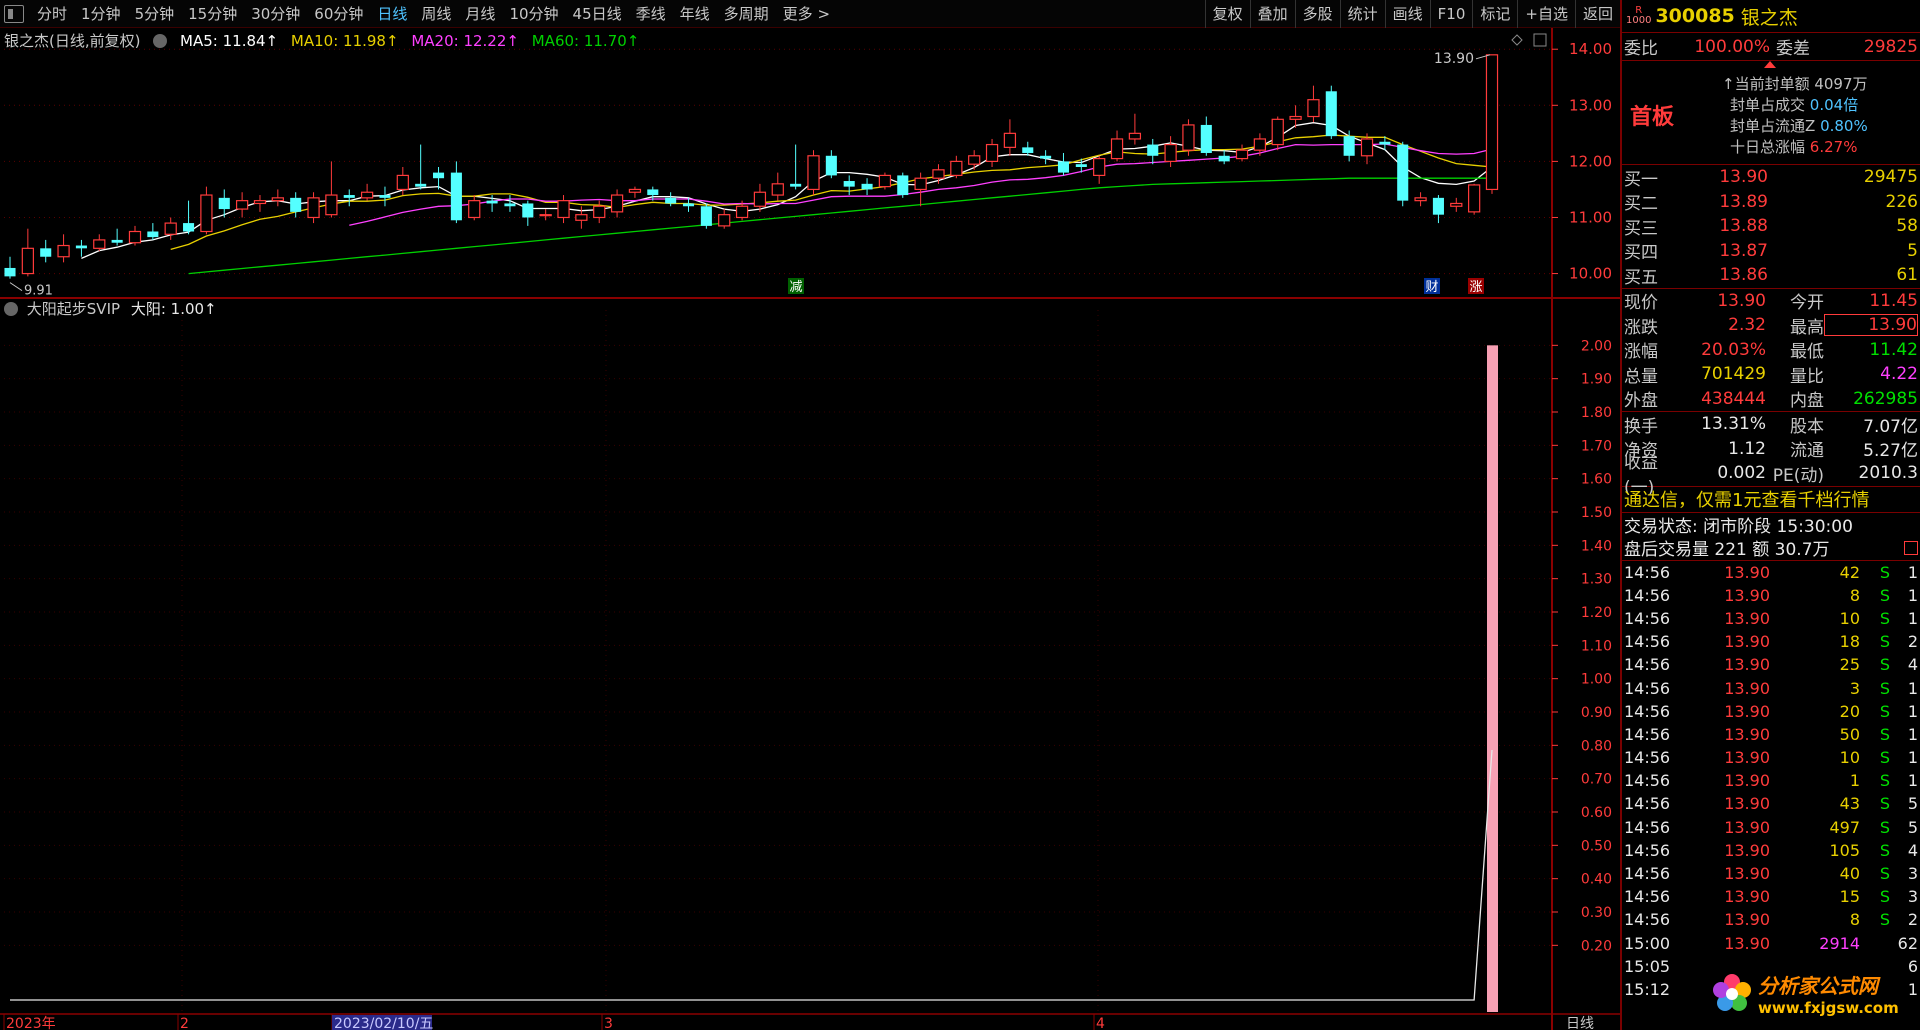 The width and height of the screenshot is (1920, 1030). Describe the element at coordinates (1771, 202) in the screenshot. I see `bid-row: 买二 13.89 226` at that location.